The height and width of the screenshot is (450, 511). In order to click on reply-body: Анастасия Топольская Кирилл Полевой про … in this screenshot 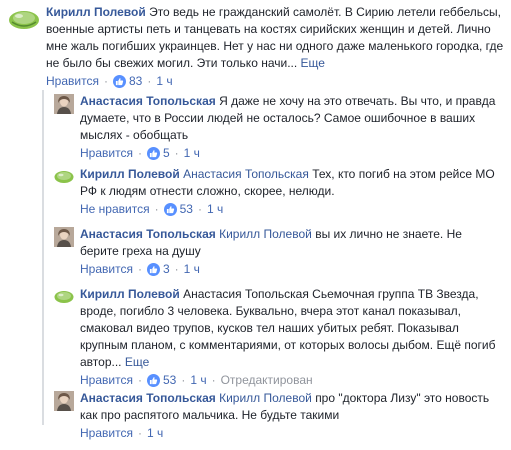, I will do `click(292, 416)`.